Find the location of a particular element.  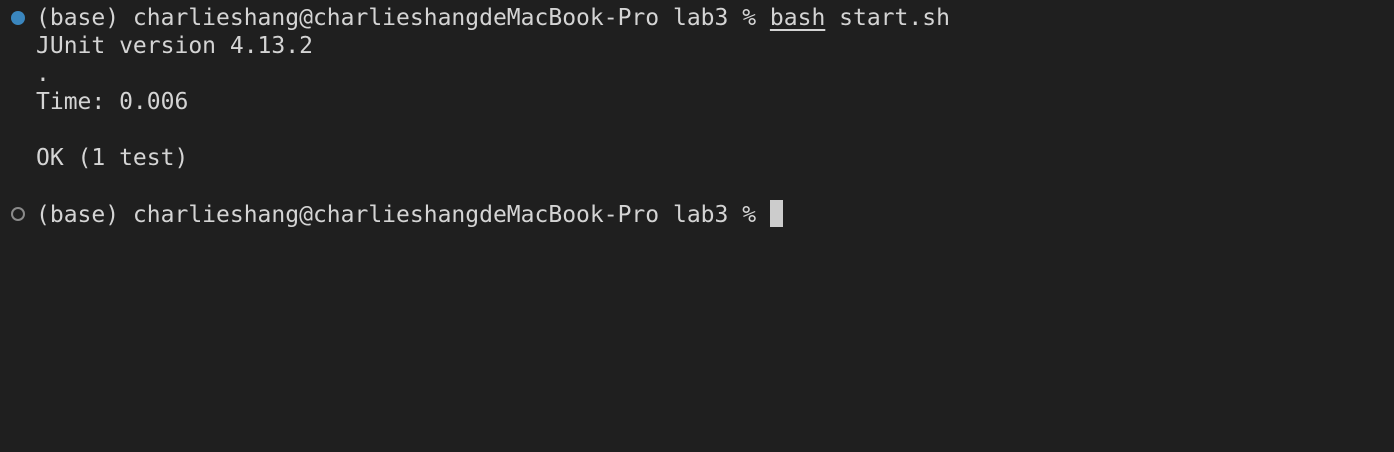

command-args: start.sh is located at coordinates (887, 18).